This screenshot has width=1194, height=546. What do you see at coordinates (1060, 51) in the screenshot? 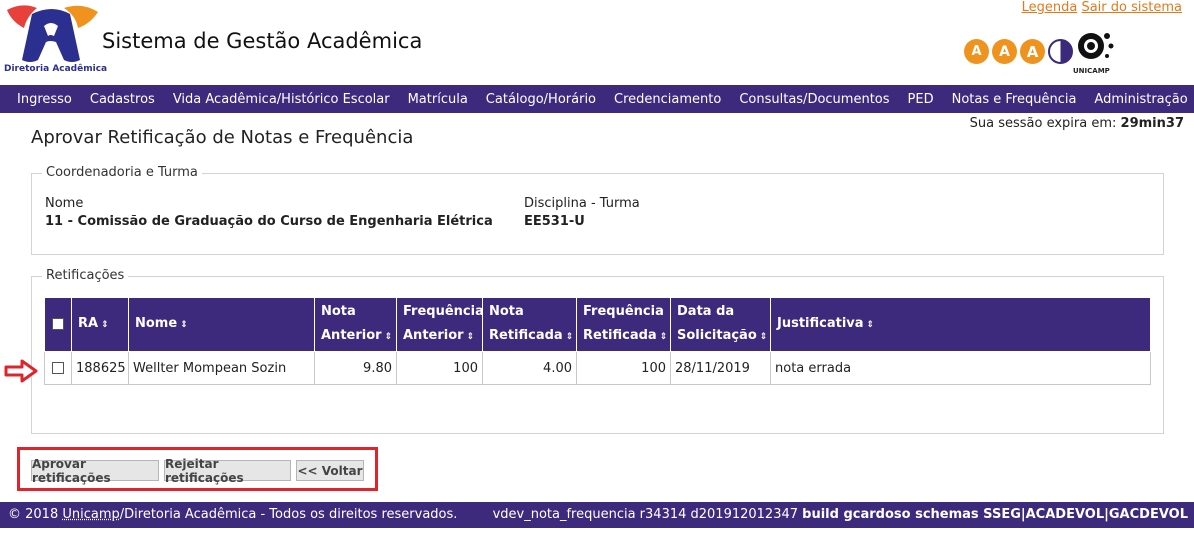
I see `contrast-toggle-icon` at bounding box center [1060, 51].